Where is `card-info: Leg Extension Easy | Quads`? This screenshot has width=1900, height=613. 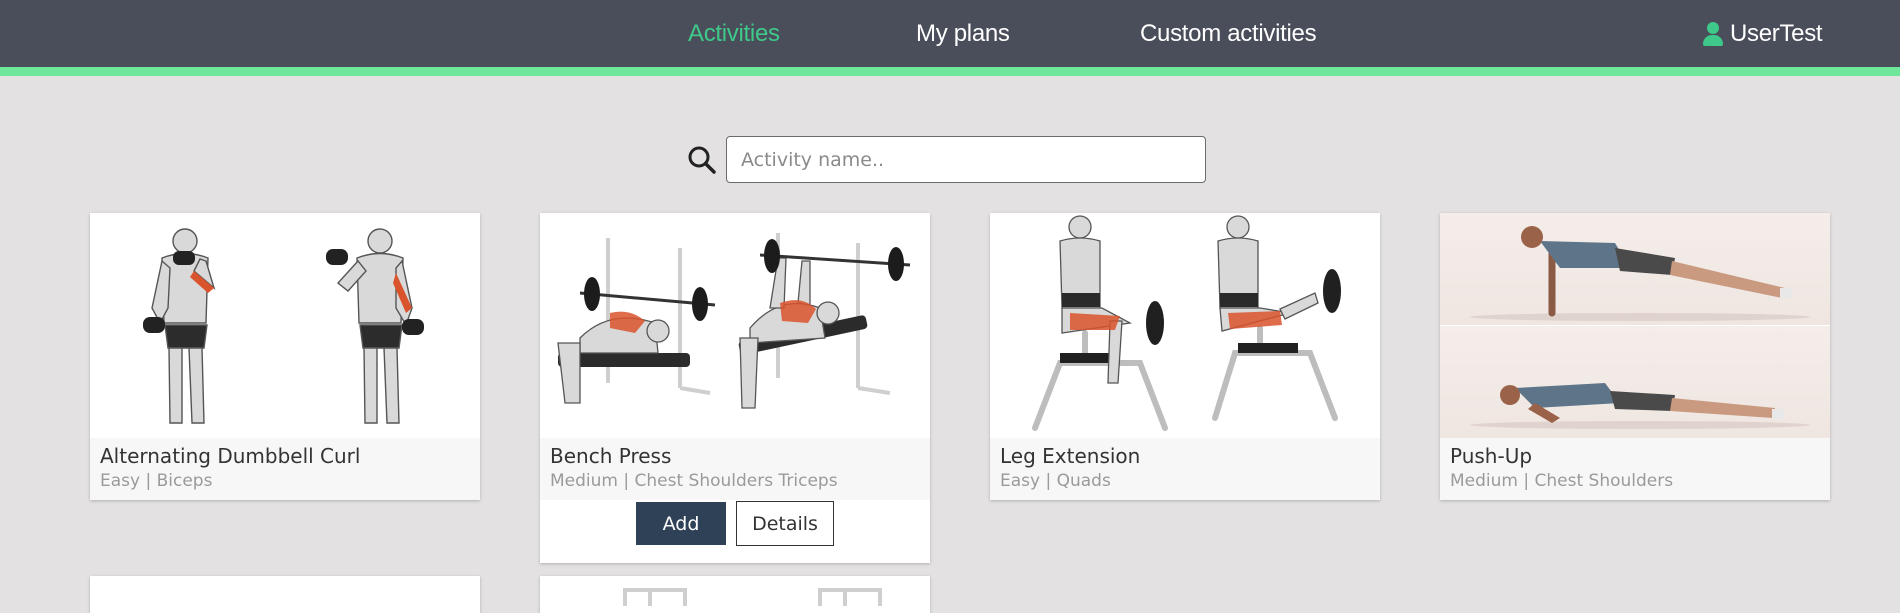
card-info: Leg Extension Easy | Quads is located at coordinates (1185, 469).